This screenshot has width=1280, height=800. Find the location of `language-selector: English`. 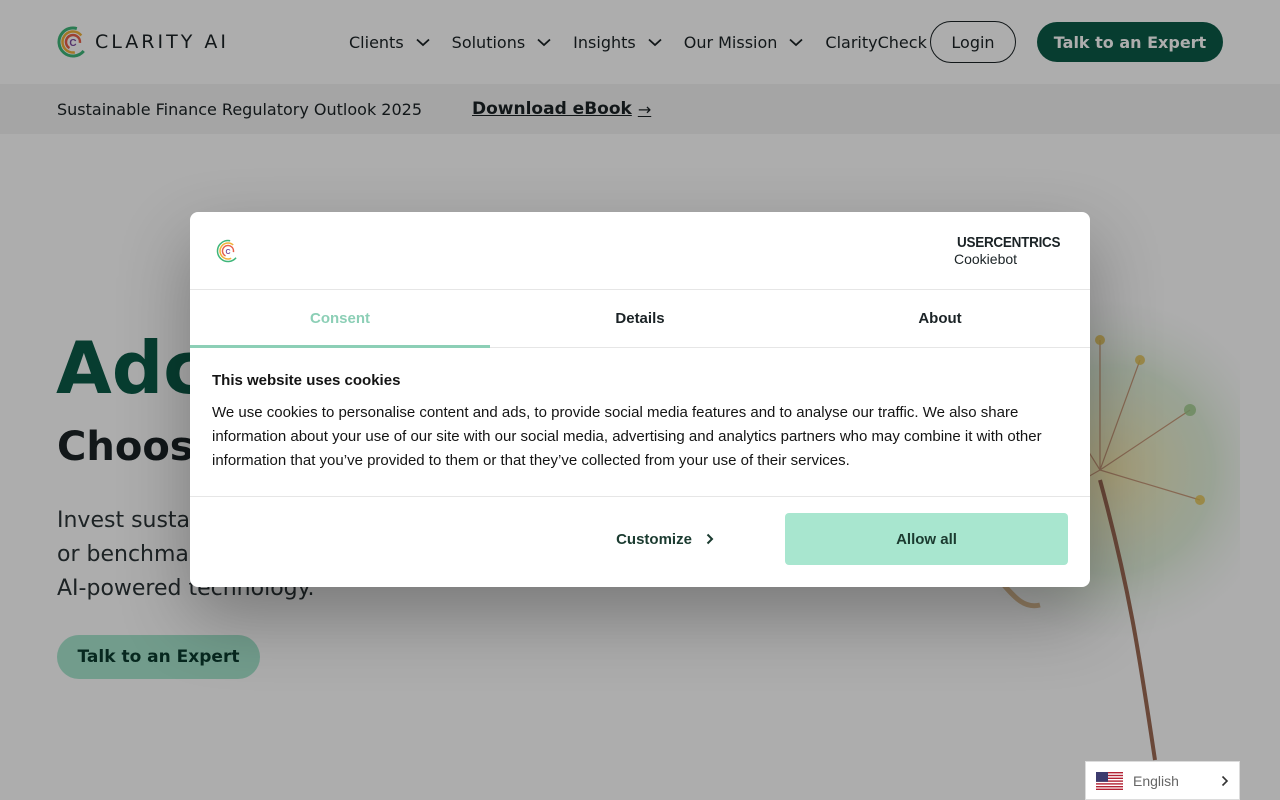

language-selector: English is located at coordinates (1162, 780).